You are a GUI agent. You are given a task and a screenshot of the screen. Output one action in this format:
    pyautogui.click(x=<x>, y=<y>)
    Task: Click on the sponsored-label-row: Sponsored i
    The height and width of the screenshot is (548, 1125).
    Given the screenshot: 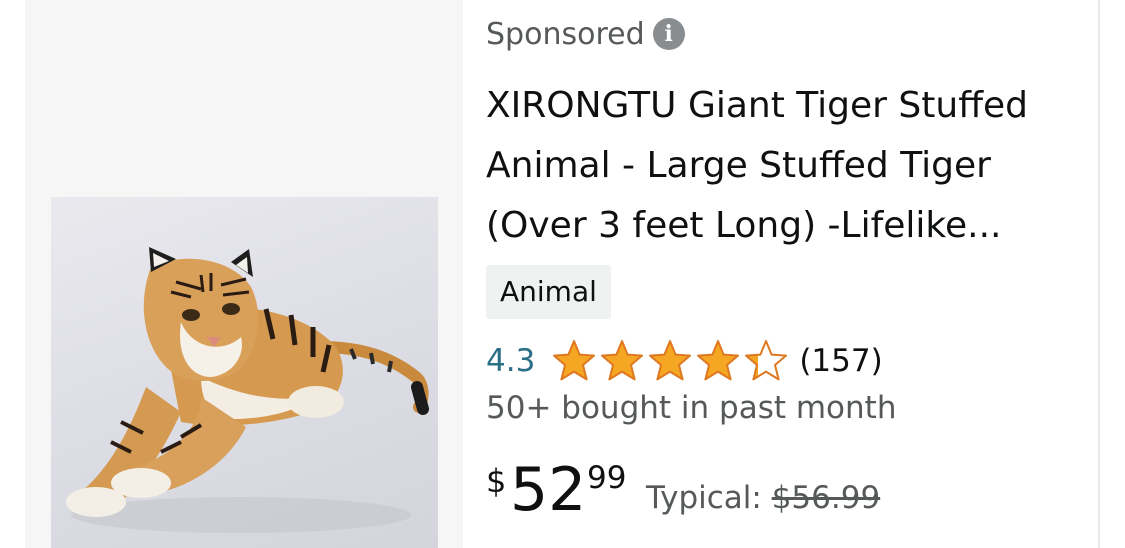 What is the action you would take?
    pyautogui.click(x=585, y=34)
    